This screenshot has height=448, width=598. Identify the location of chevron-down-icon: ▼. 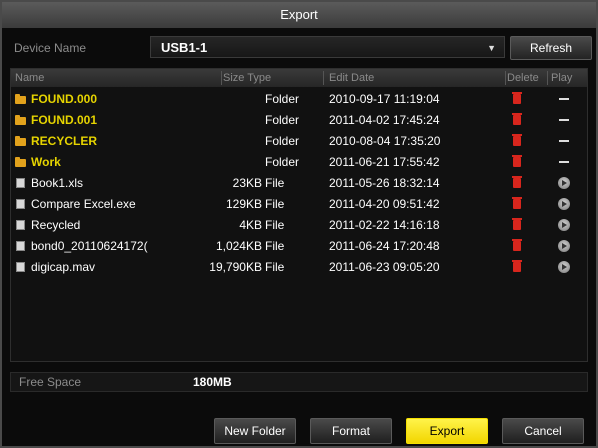
(491, 48).